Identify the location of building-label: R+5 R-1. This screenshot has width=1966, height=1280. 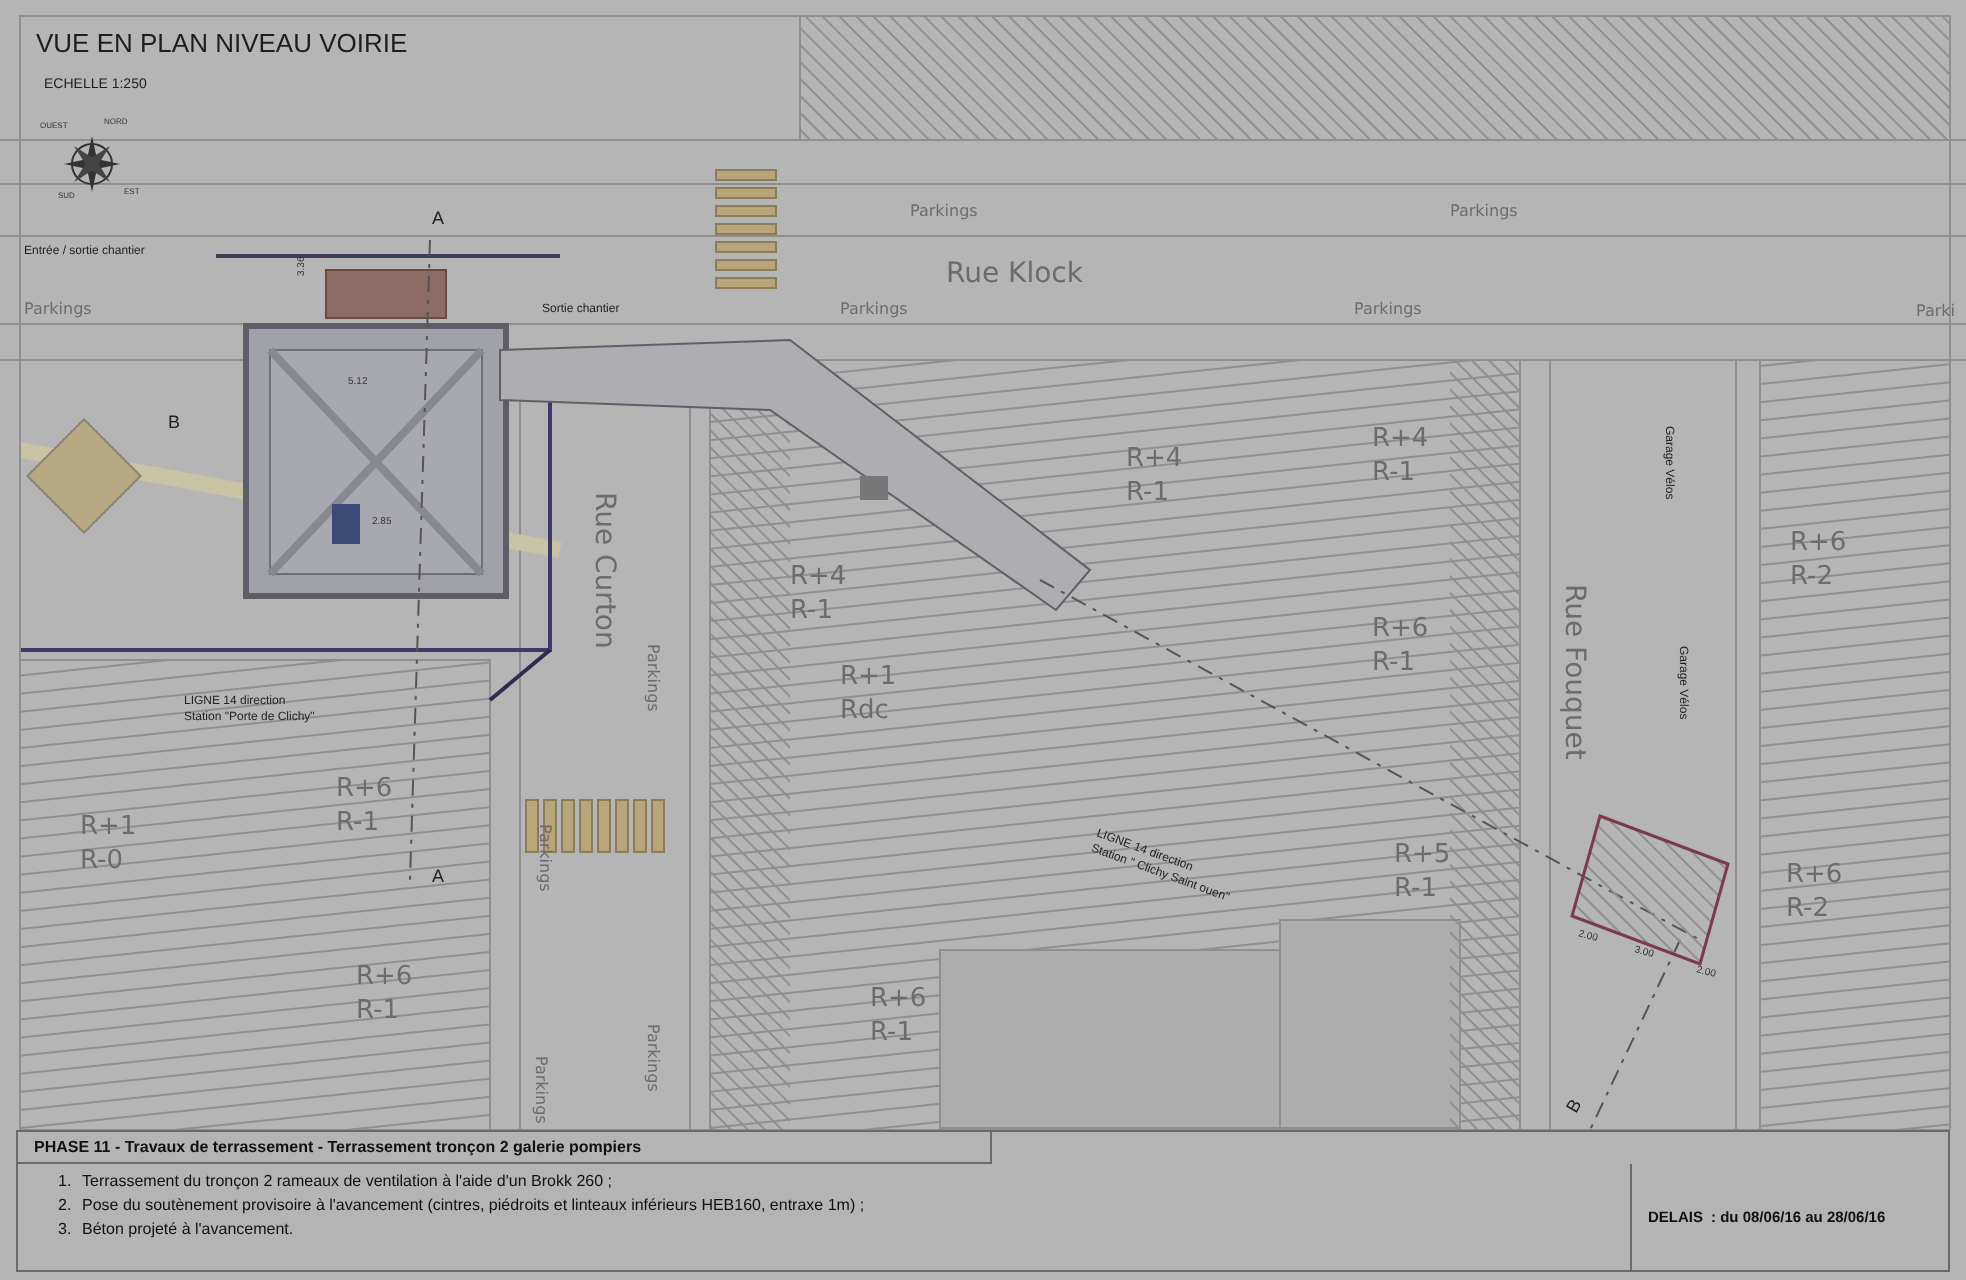
(1422, 872).